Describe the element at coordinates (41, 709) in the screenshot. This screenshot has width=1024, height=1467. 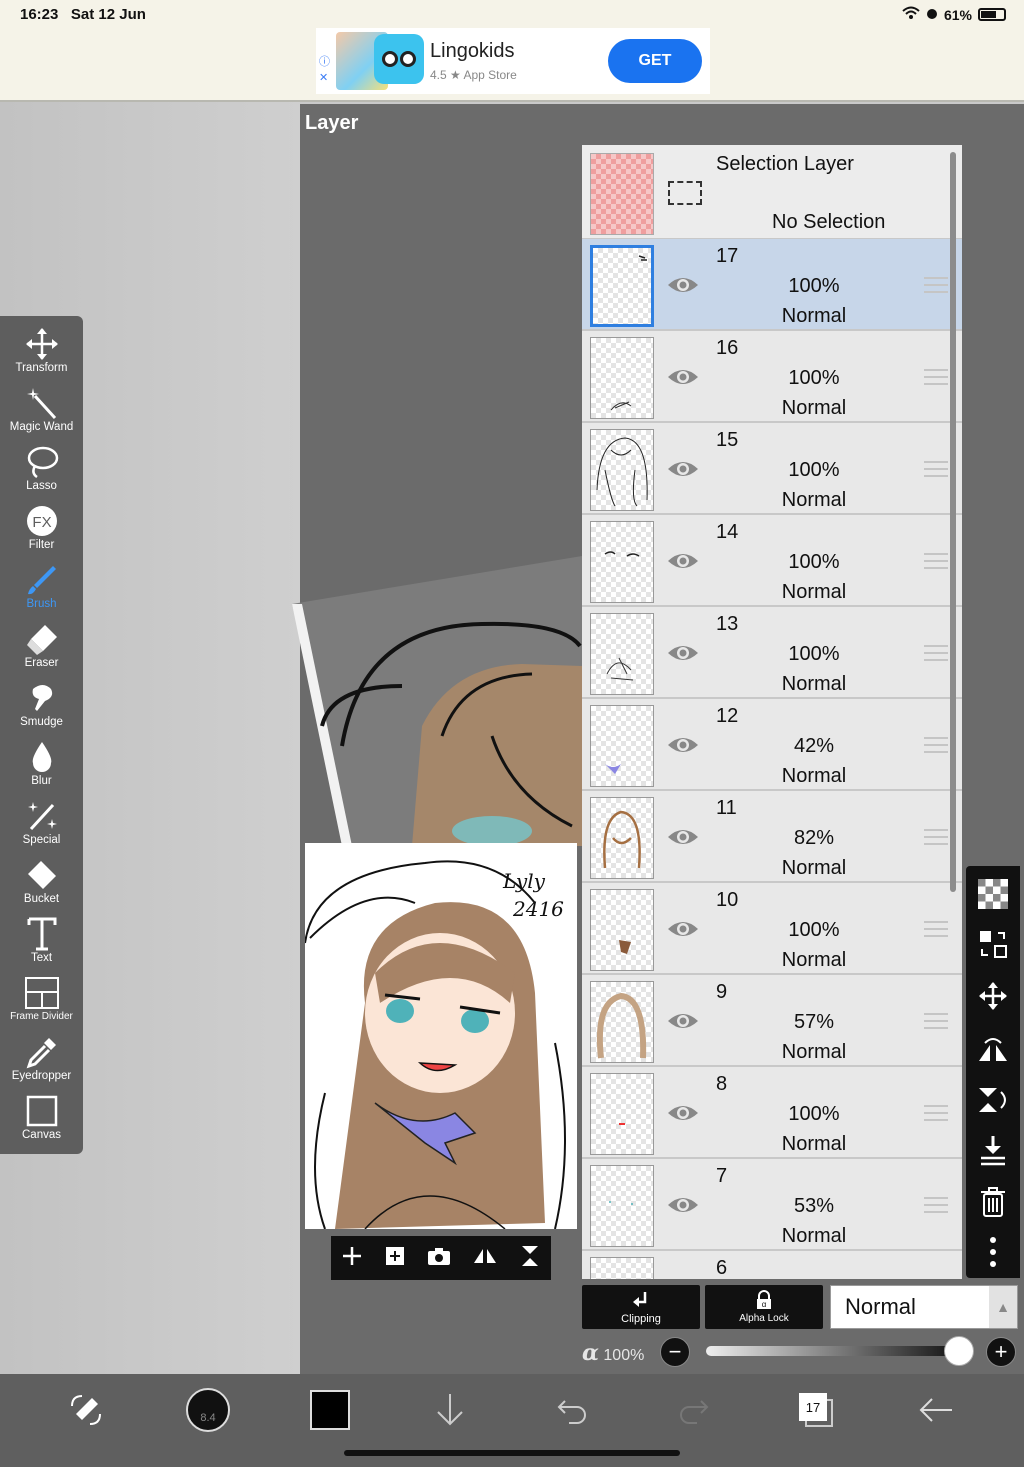
I see `tool-smudge: Smudge` at that location.